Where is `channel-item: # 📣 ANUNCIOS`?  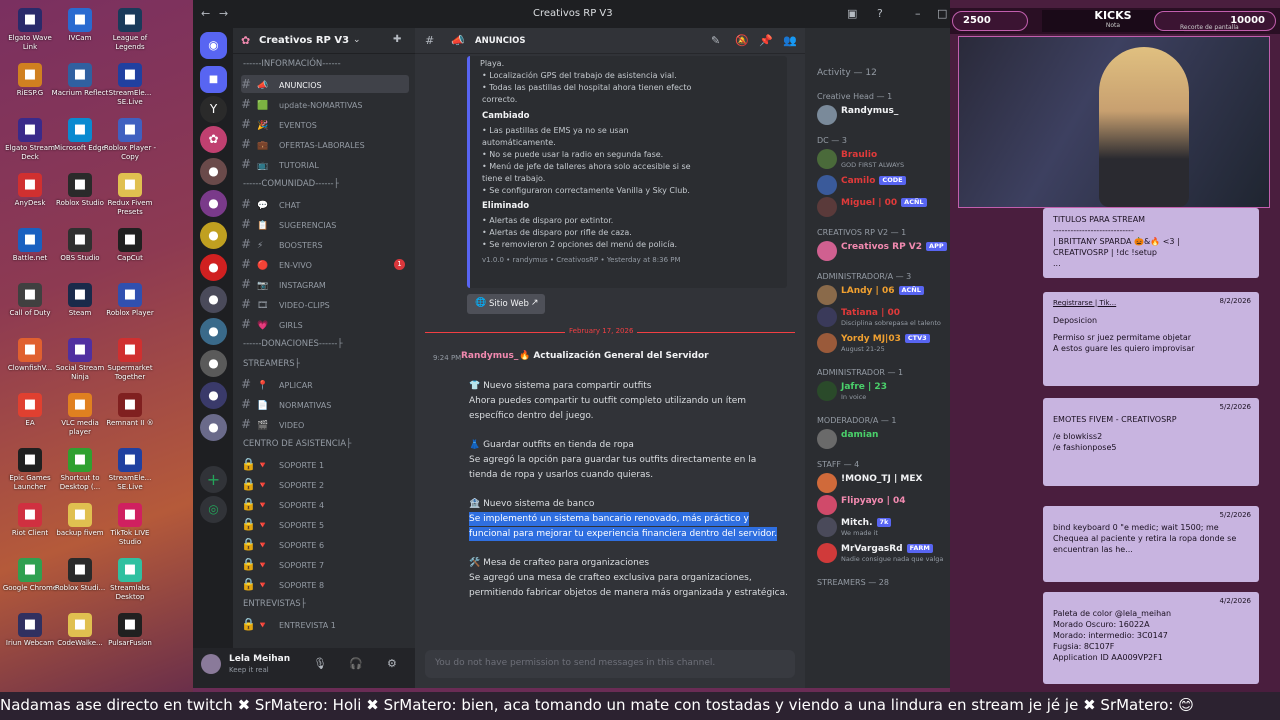
channel-item: # 📣 ANUNCIOS is located at coordinates (325, 84).